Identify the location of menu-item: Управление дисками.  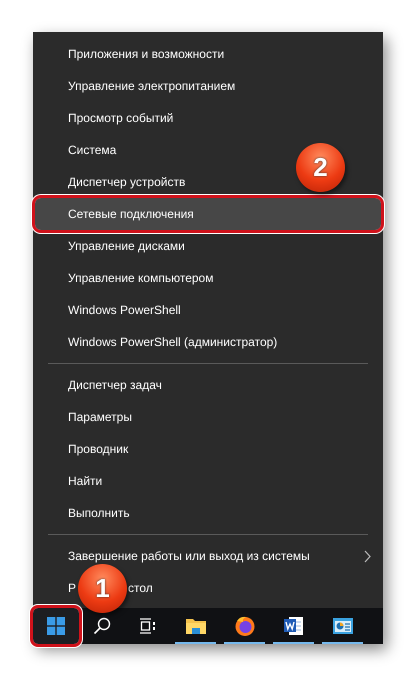
(126, 246).